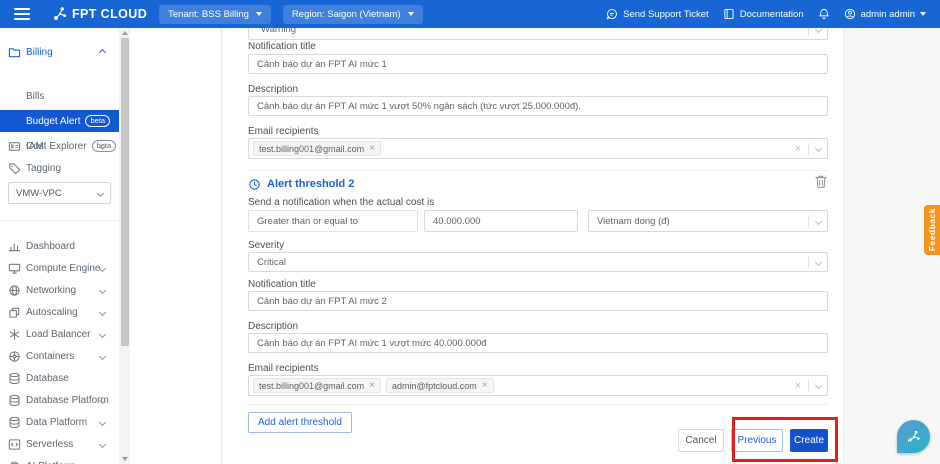  What do you see at coordinates (124, 459) in the screenshot?
I see `scroll-down-icon` at bounding box center [124, 459].